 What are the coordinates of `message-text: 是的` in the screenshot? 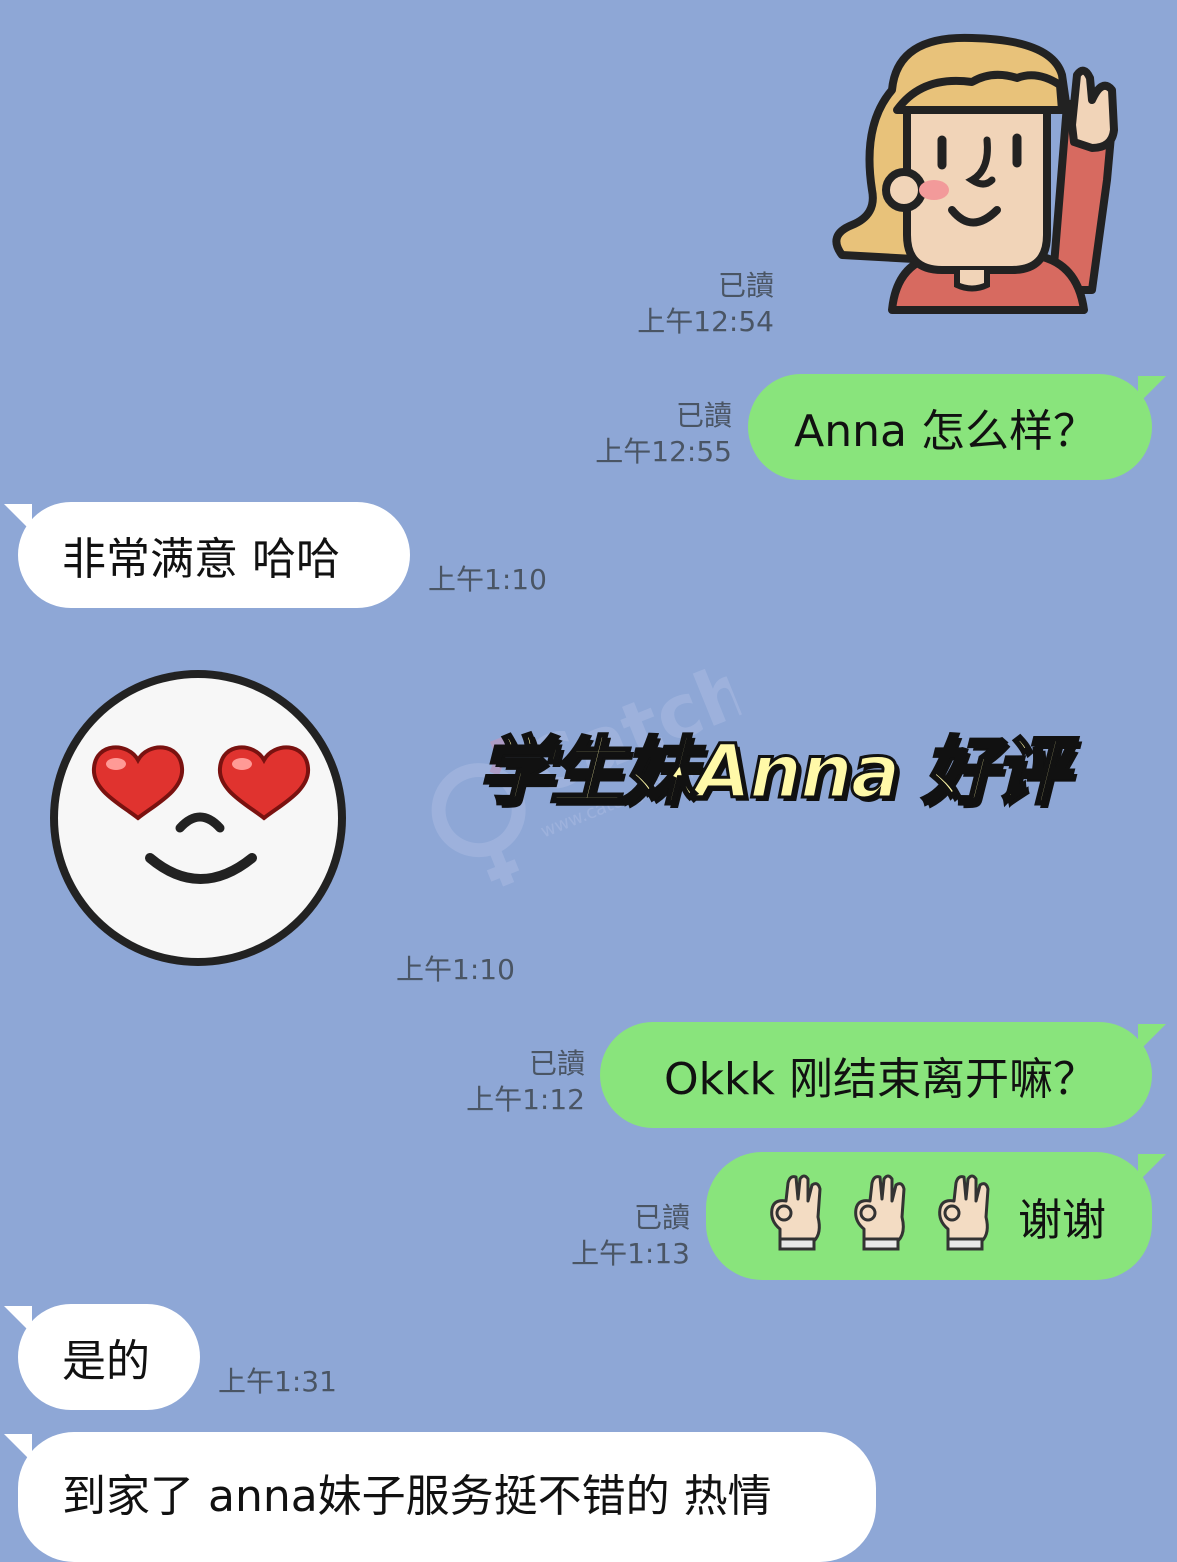 It's located at (106, 1361).